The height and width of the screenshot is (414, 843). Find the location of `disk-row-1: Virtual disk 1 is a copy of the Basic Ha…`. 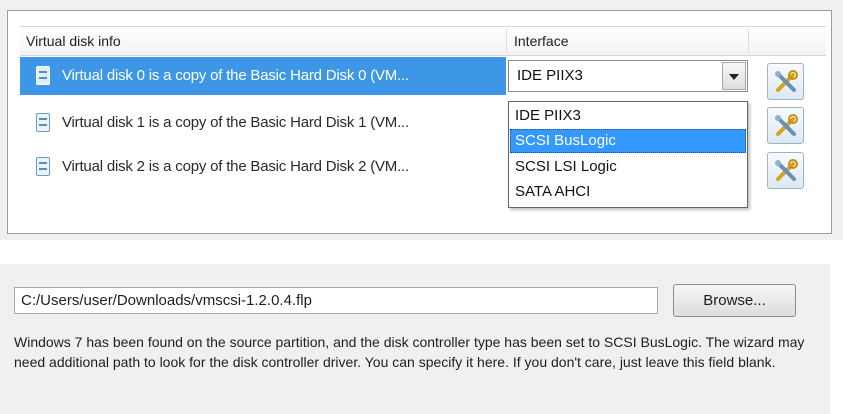

disk-row-1: Virtual disk 1 is a copy of the Basic Ha… is located at coordinates (263, 123).